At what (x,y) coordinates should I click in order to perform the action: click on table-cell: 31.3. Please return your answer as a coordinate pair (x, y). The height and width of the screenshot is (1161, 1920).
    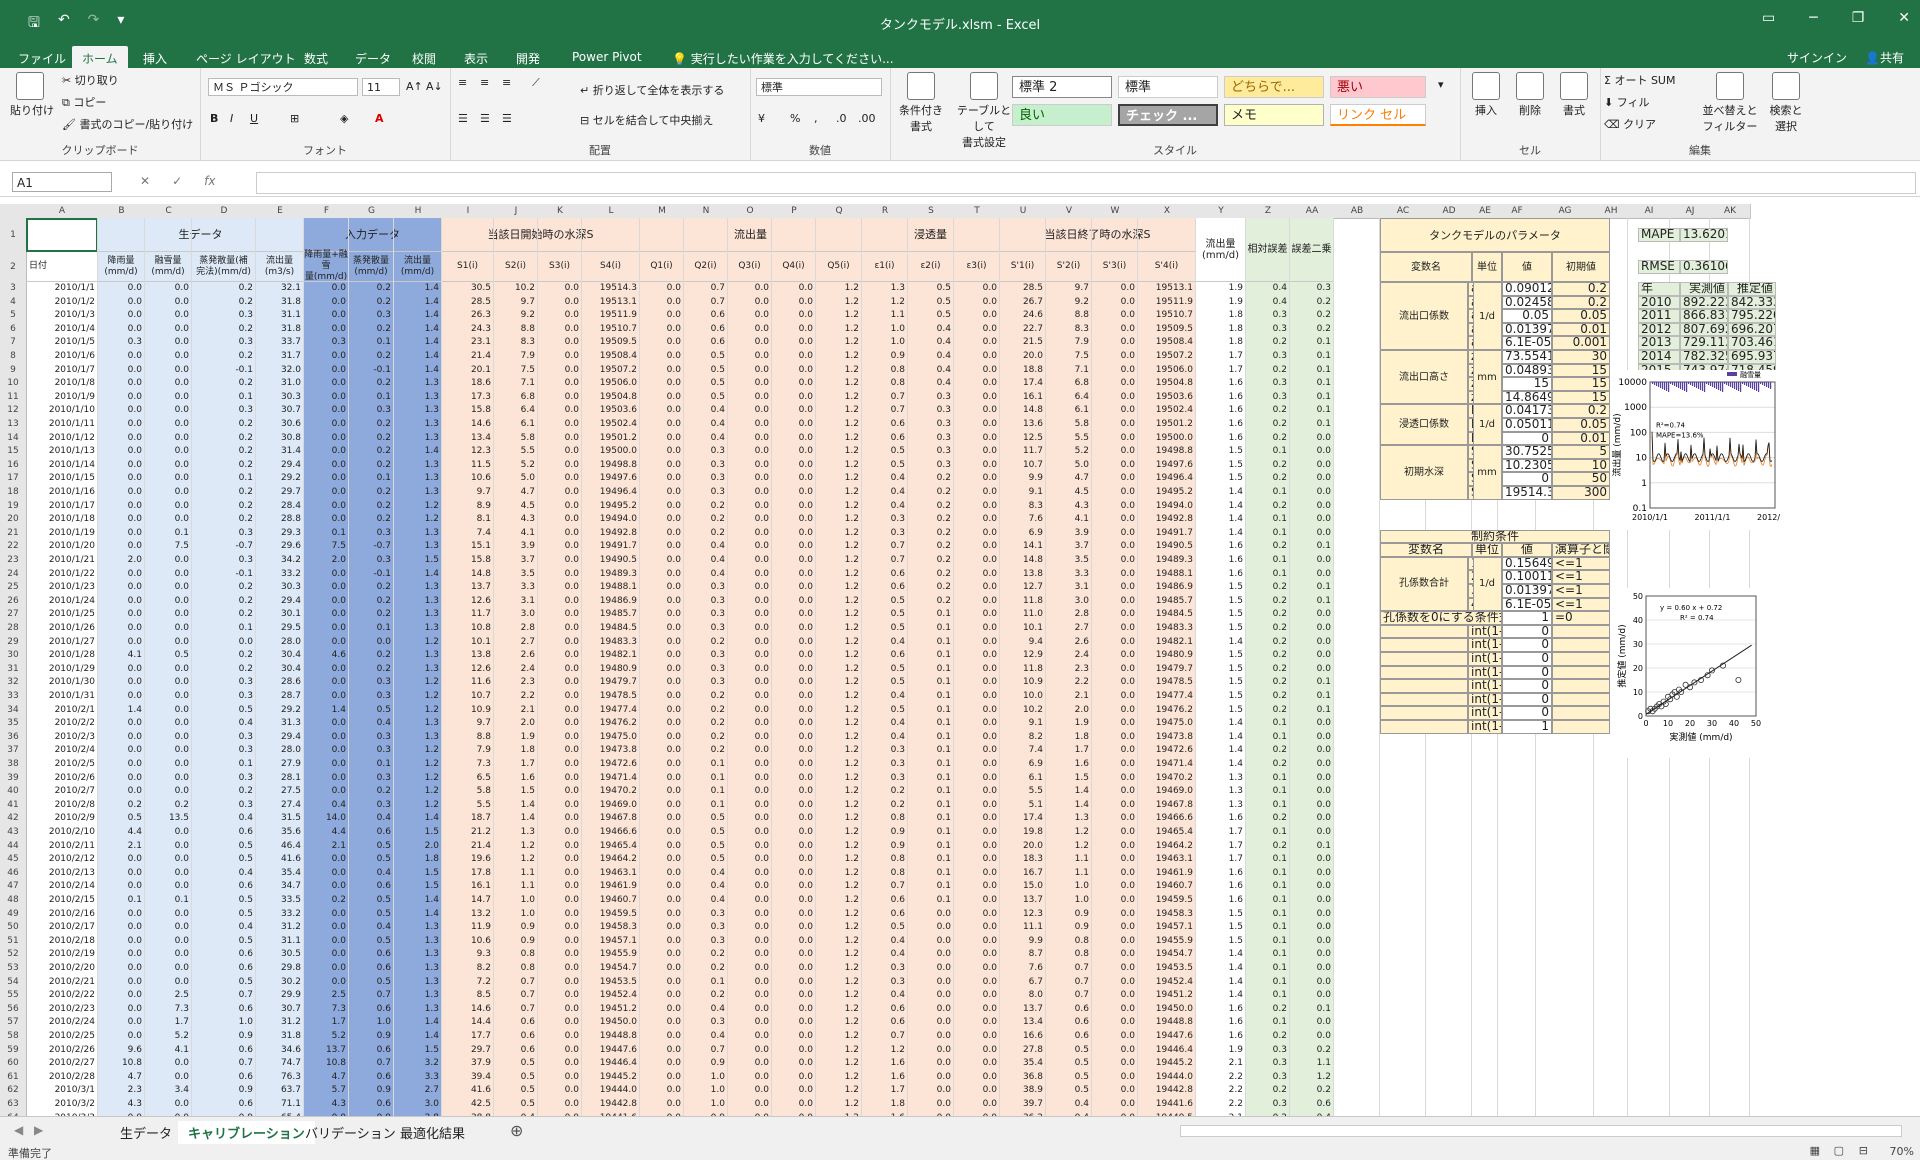
    Looking at the image, I should click on (280, 723).